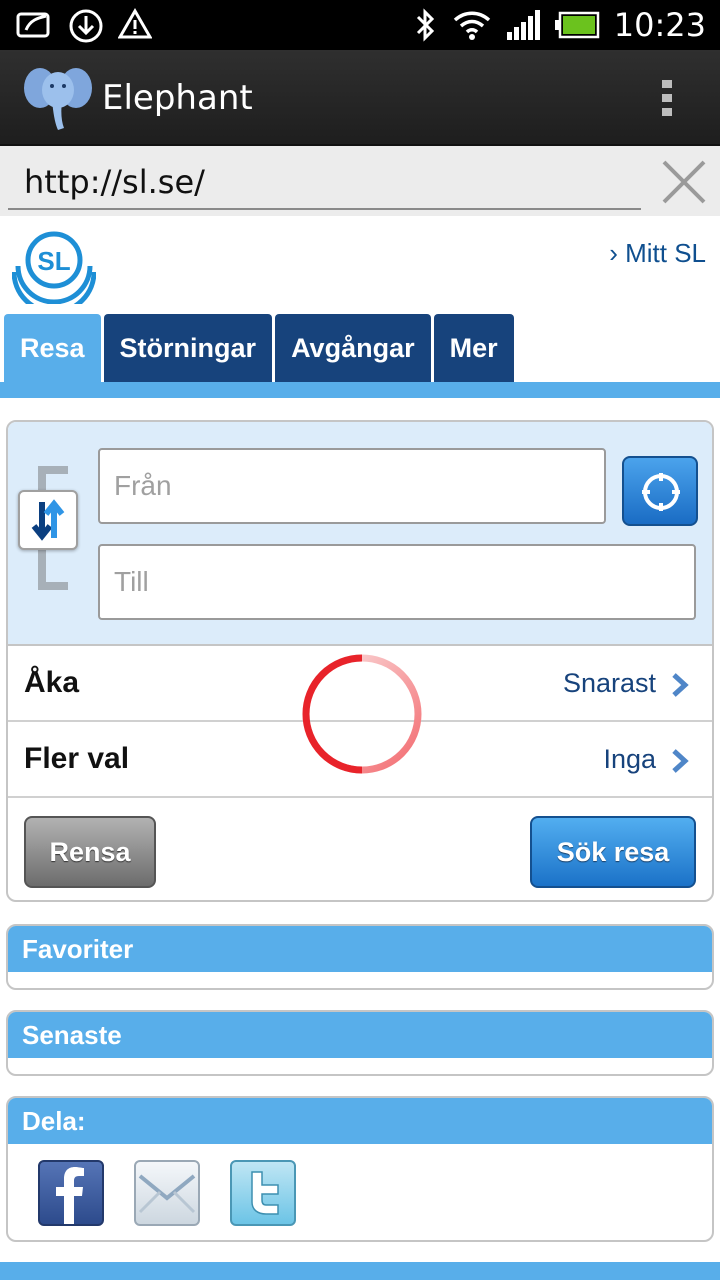 This screenshot has height=1280, width=720. What do you see at coordinates (360, 266) in the screenshot?
I see `site-header: SL › Mitt SL` at bounding box center [360, 266].